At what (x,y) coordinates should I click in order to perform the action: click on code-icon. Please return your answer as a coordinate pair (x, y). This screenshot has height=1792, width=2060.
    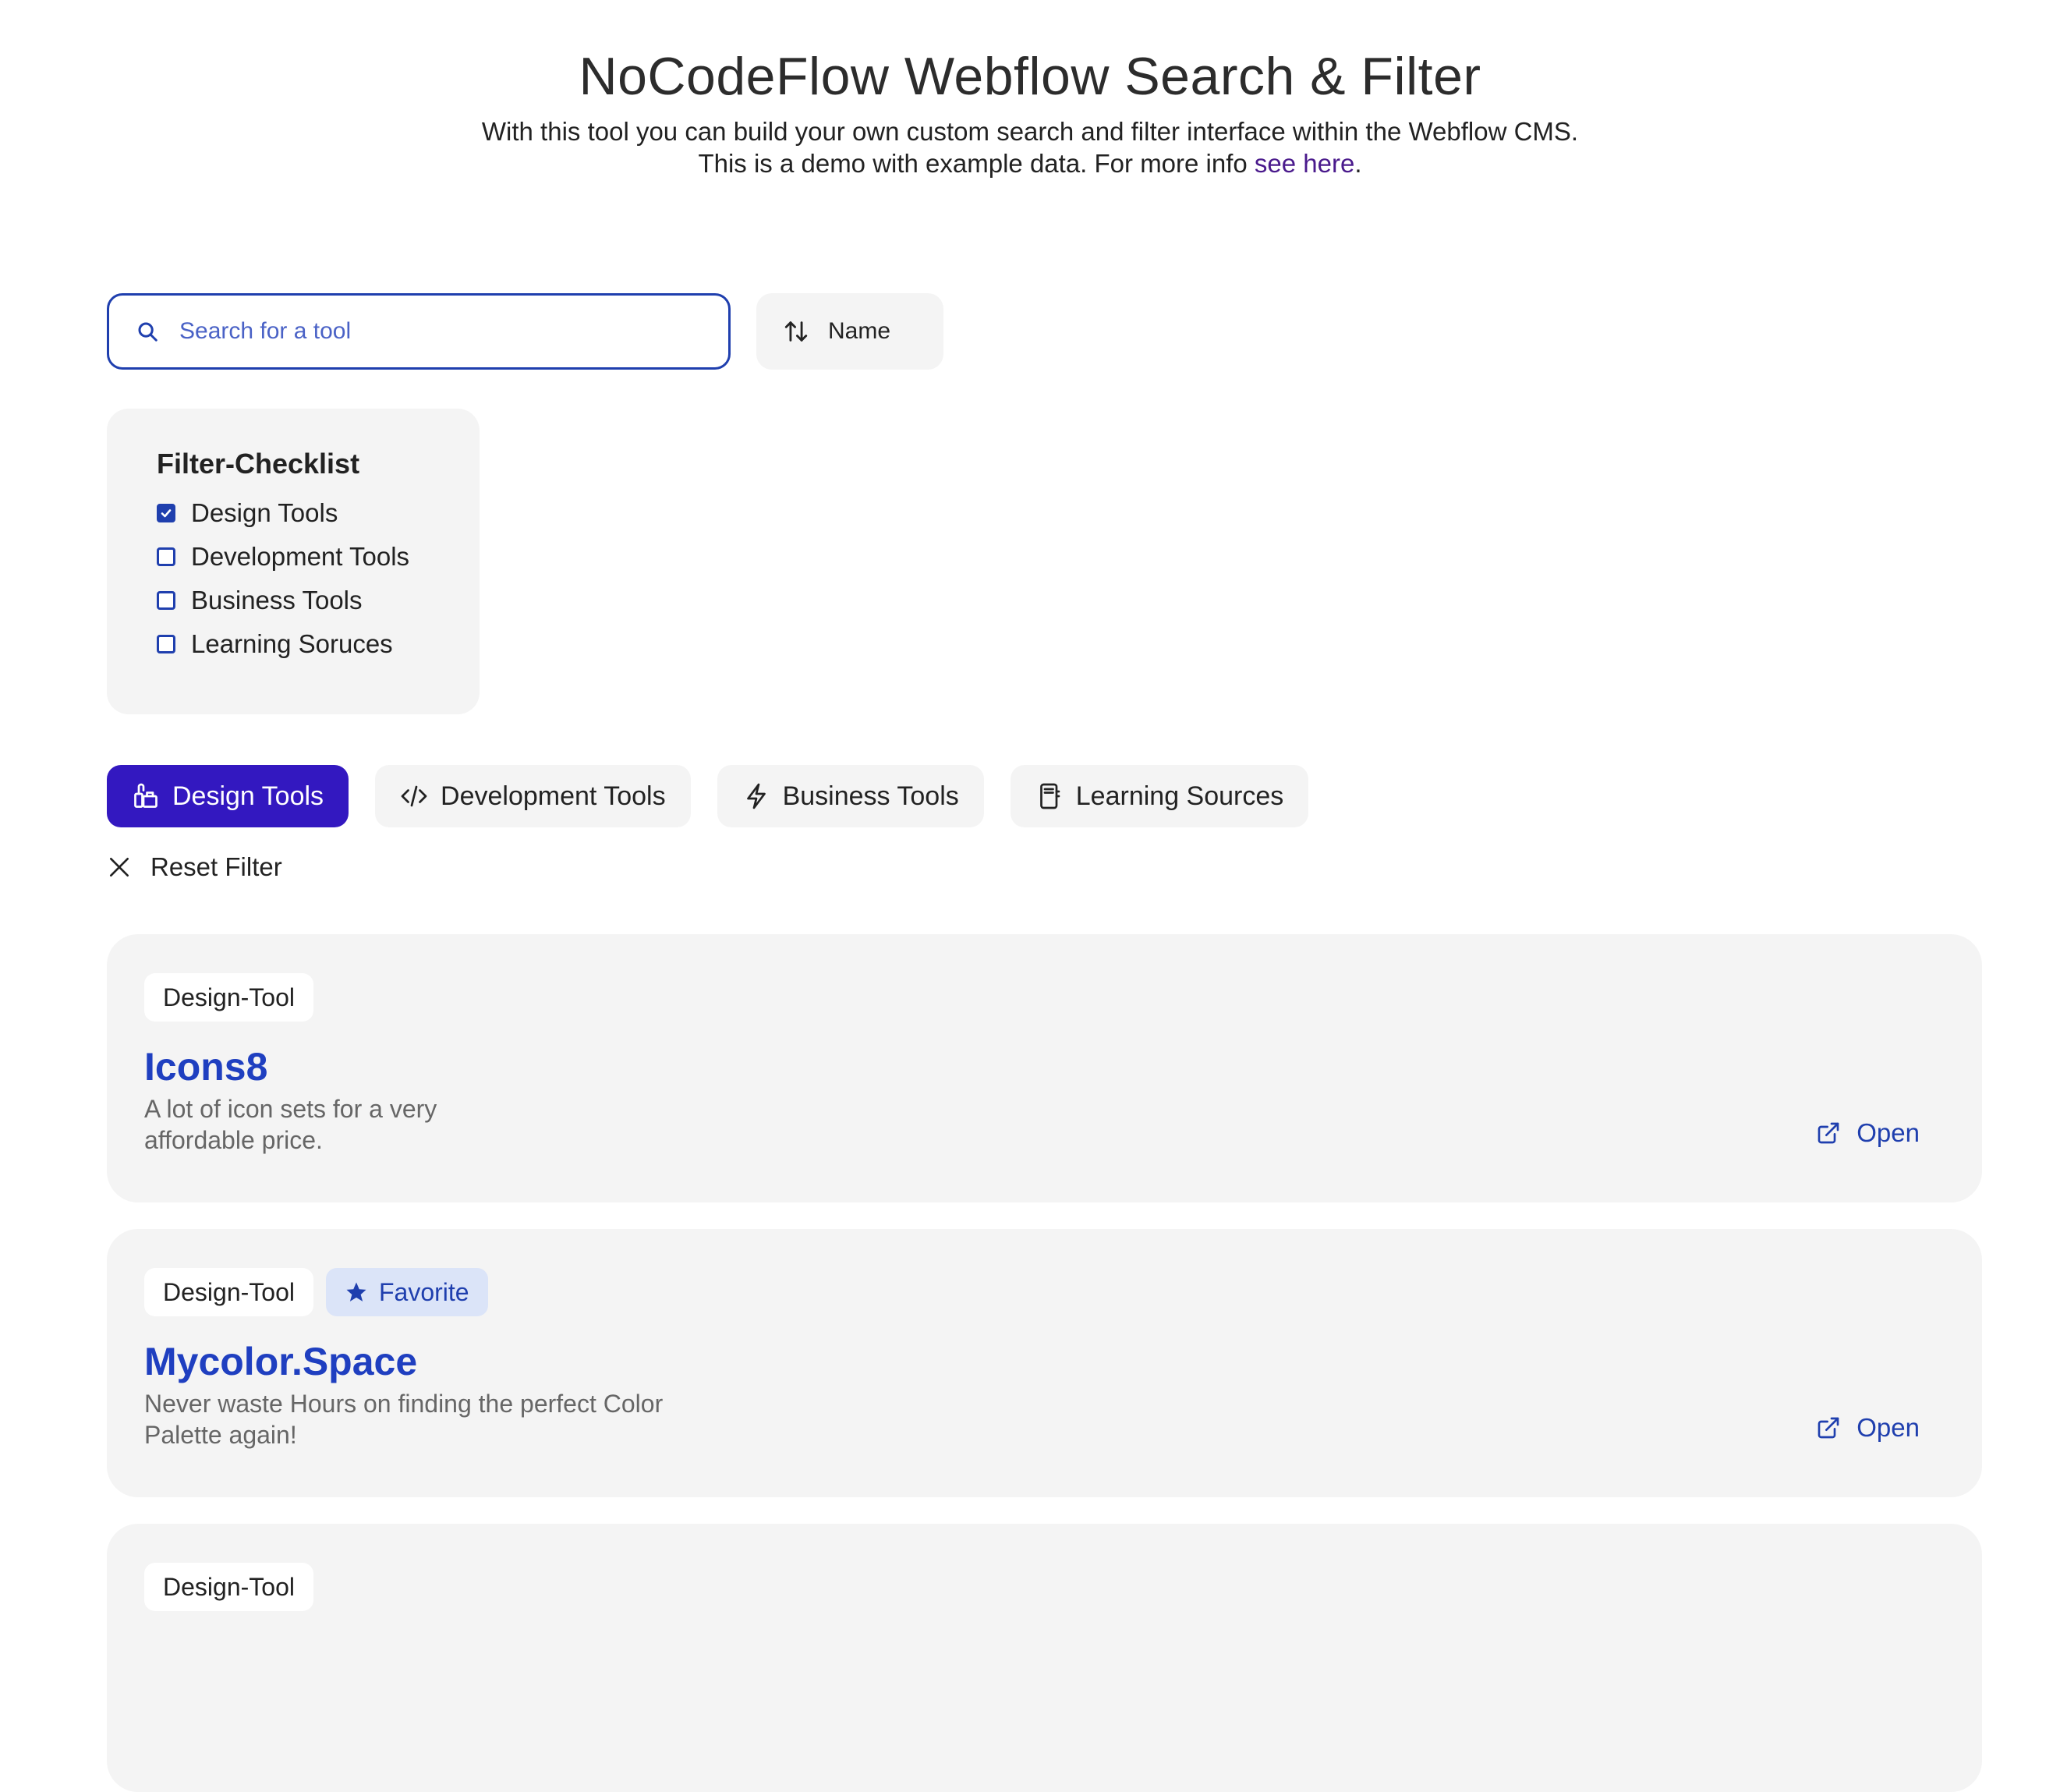
    Looking at the image, I should click on (414, 796).